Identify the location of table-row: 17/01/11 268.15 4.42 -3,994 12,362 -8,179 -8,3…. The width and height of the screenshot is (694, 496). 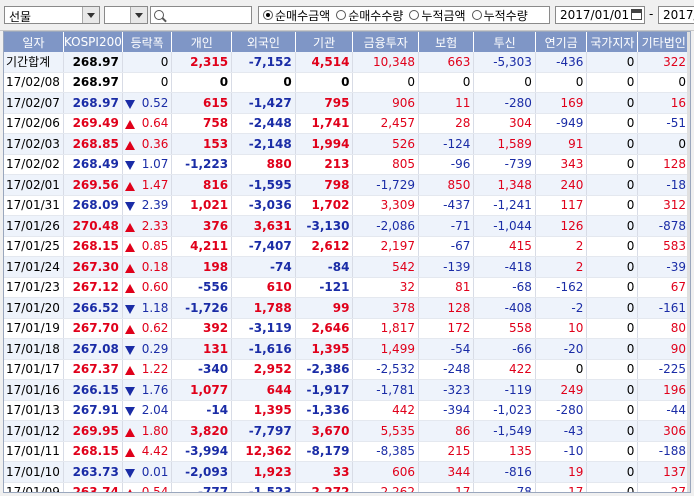
(347, 451).